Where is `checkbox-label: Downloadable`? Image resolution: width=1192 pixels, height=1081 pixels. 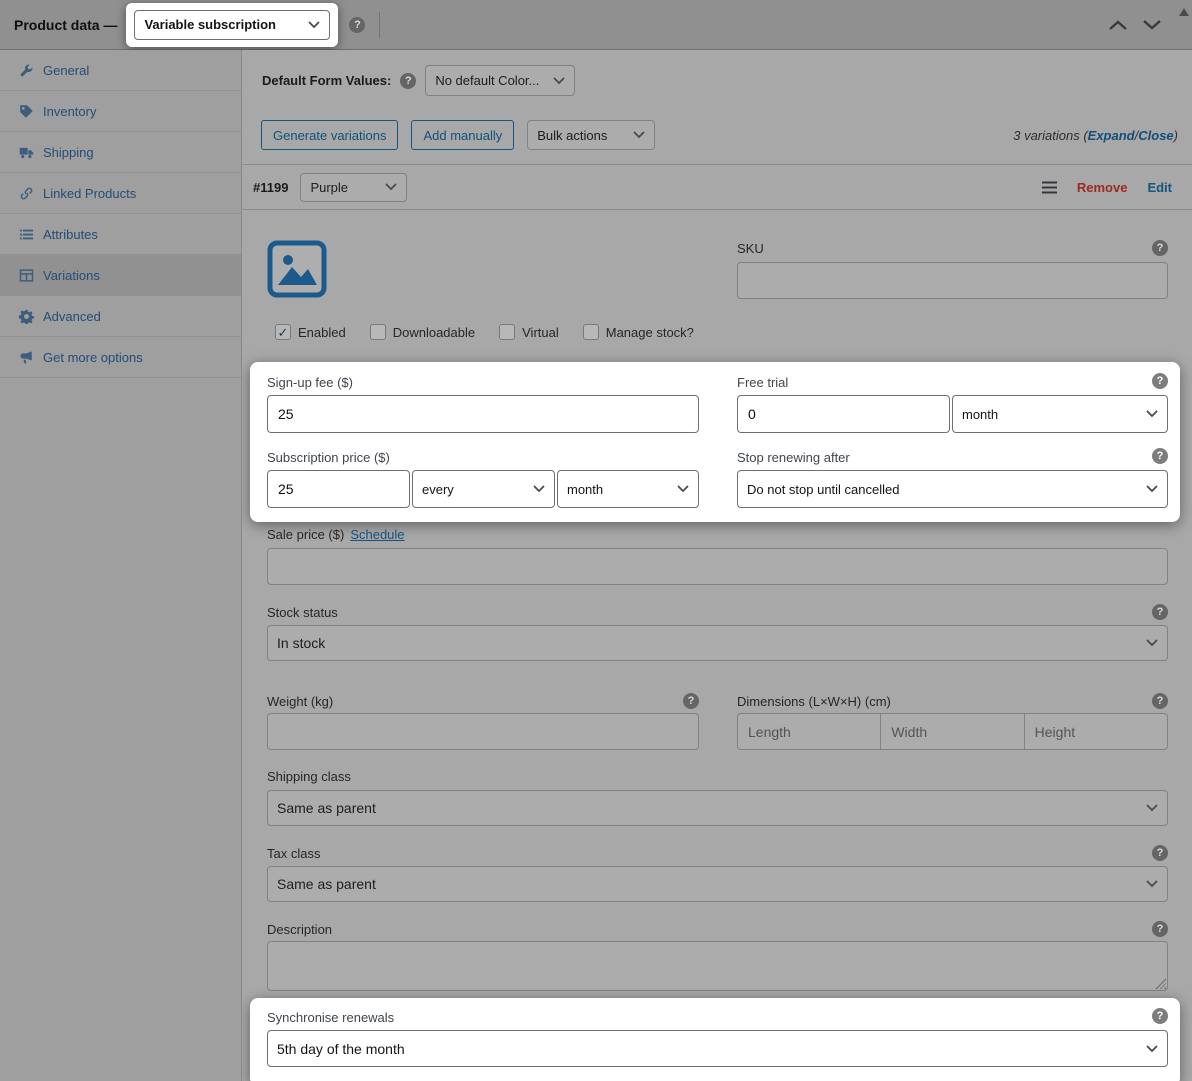
checkbox-label: Downloadable is located at coordinates (434, 332).